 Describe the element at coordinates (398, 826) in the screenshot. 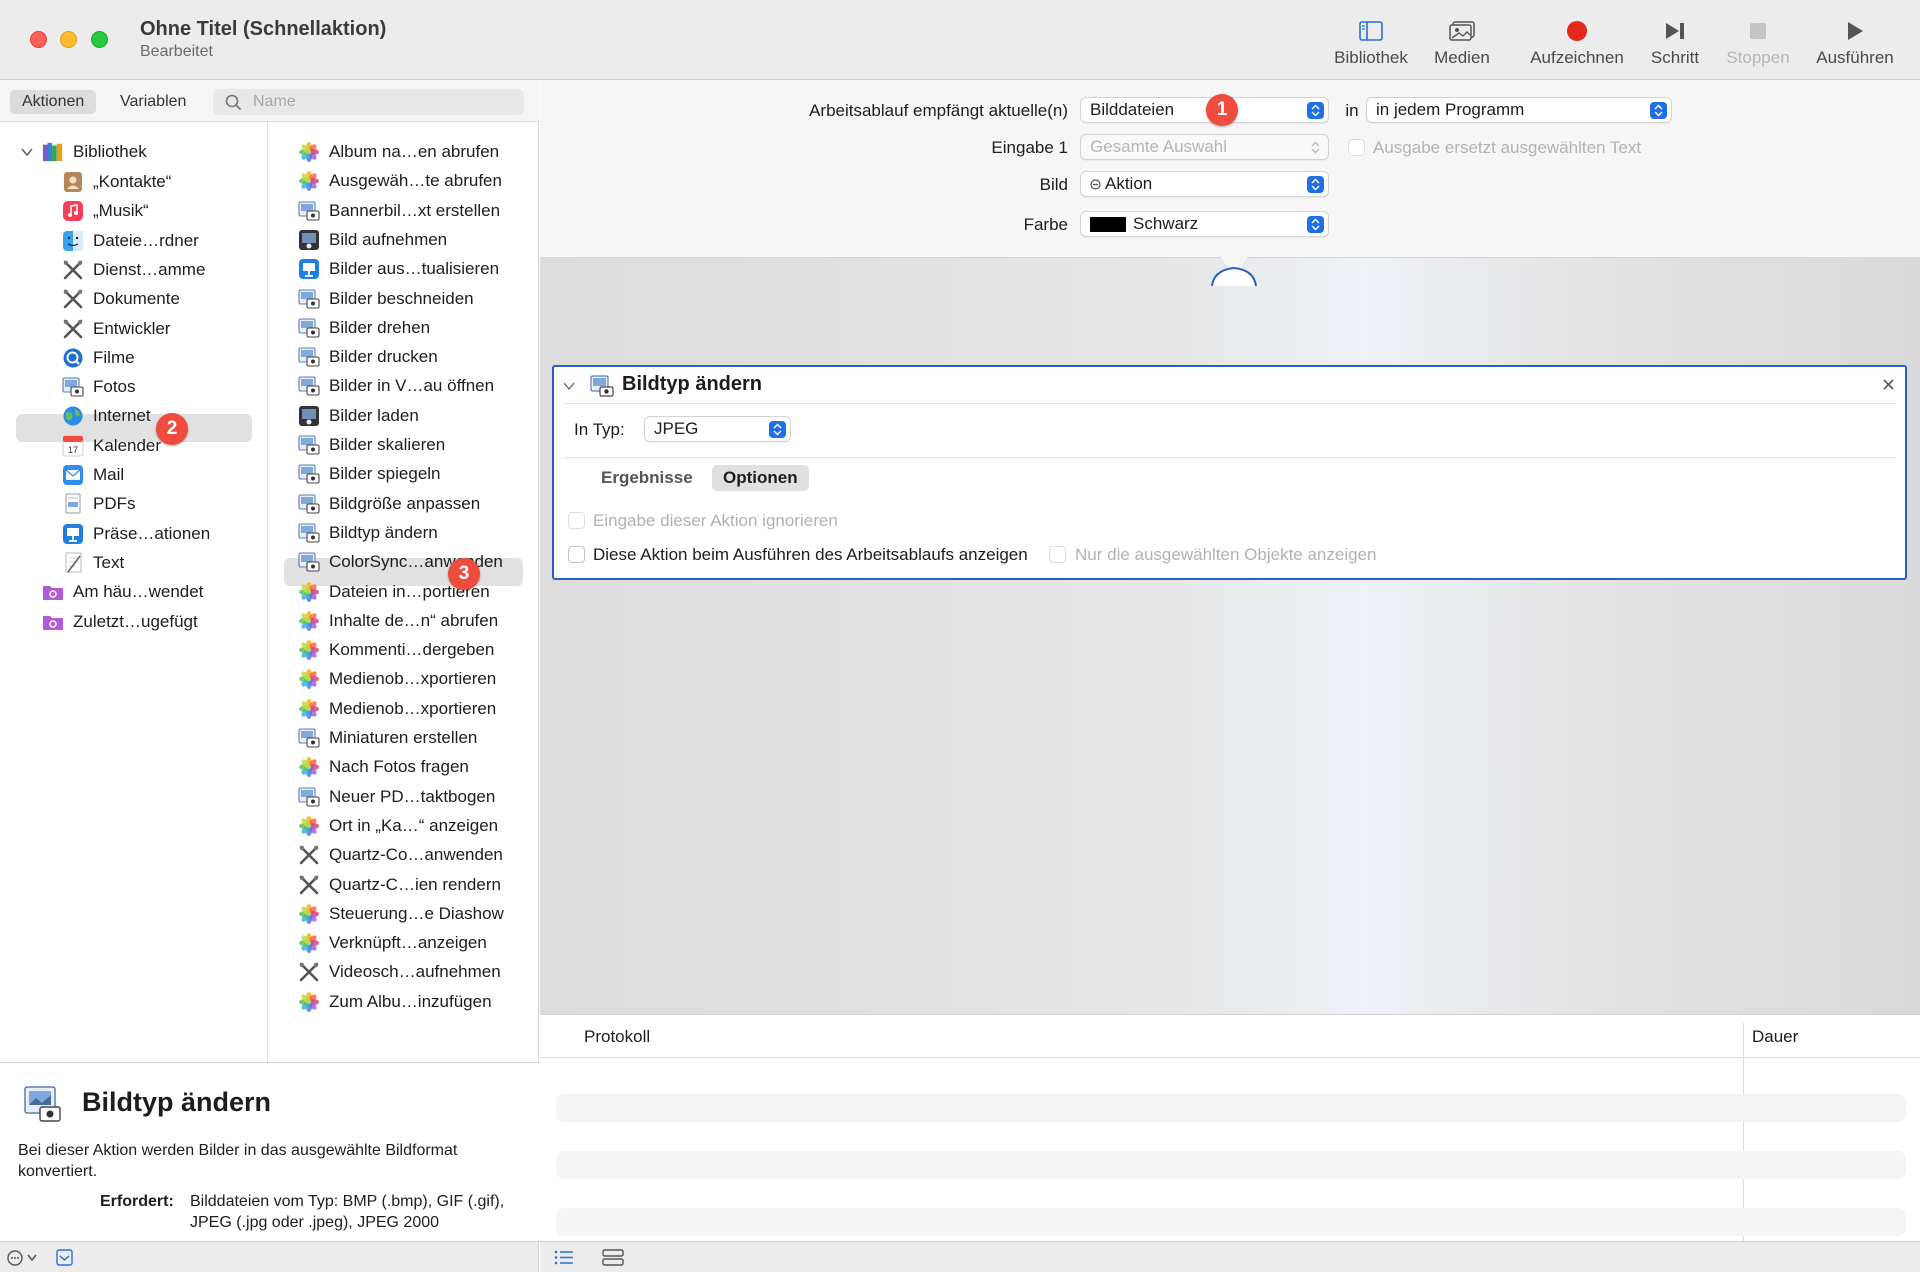

I see `action-item: Ort in „Ka…“ anzeigen` at that location.